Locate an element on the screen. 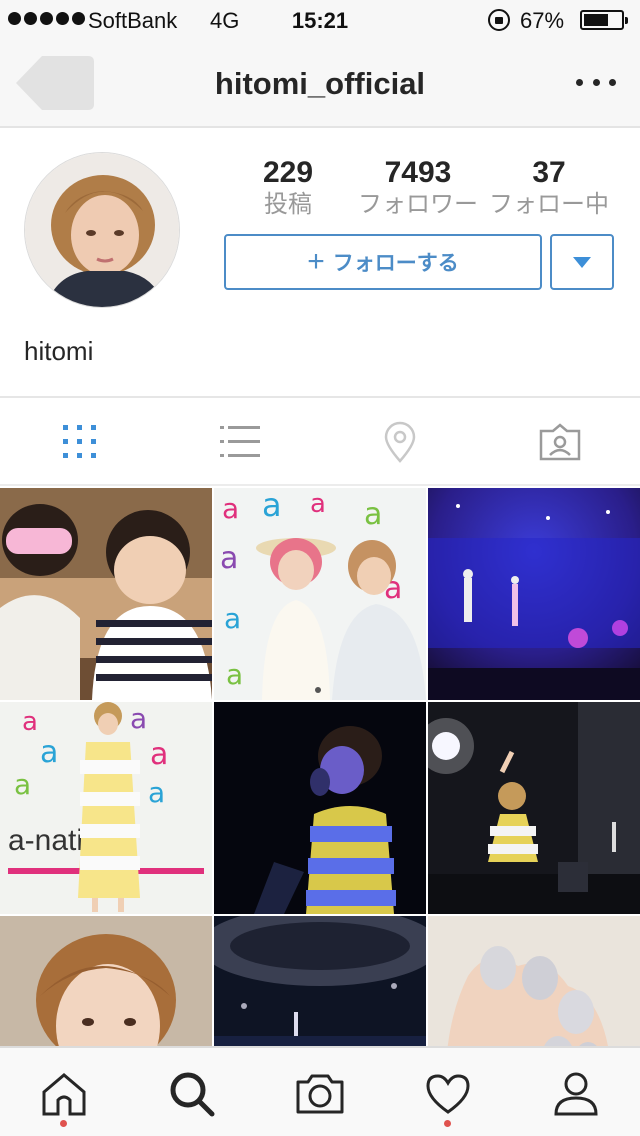  follow-button-label: フォローする is located at coordinates (395, 263).